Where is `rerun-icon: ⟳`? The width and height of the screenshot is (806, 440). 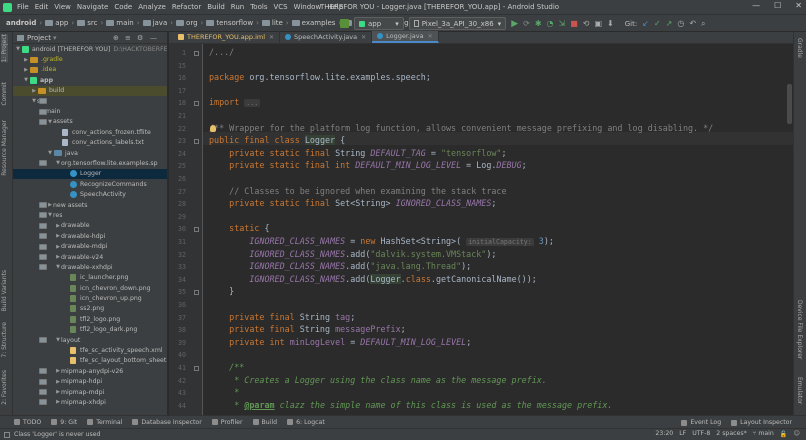
rerun-icon: ⟳ is located at coordinates (526, 23).